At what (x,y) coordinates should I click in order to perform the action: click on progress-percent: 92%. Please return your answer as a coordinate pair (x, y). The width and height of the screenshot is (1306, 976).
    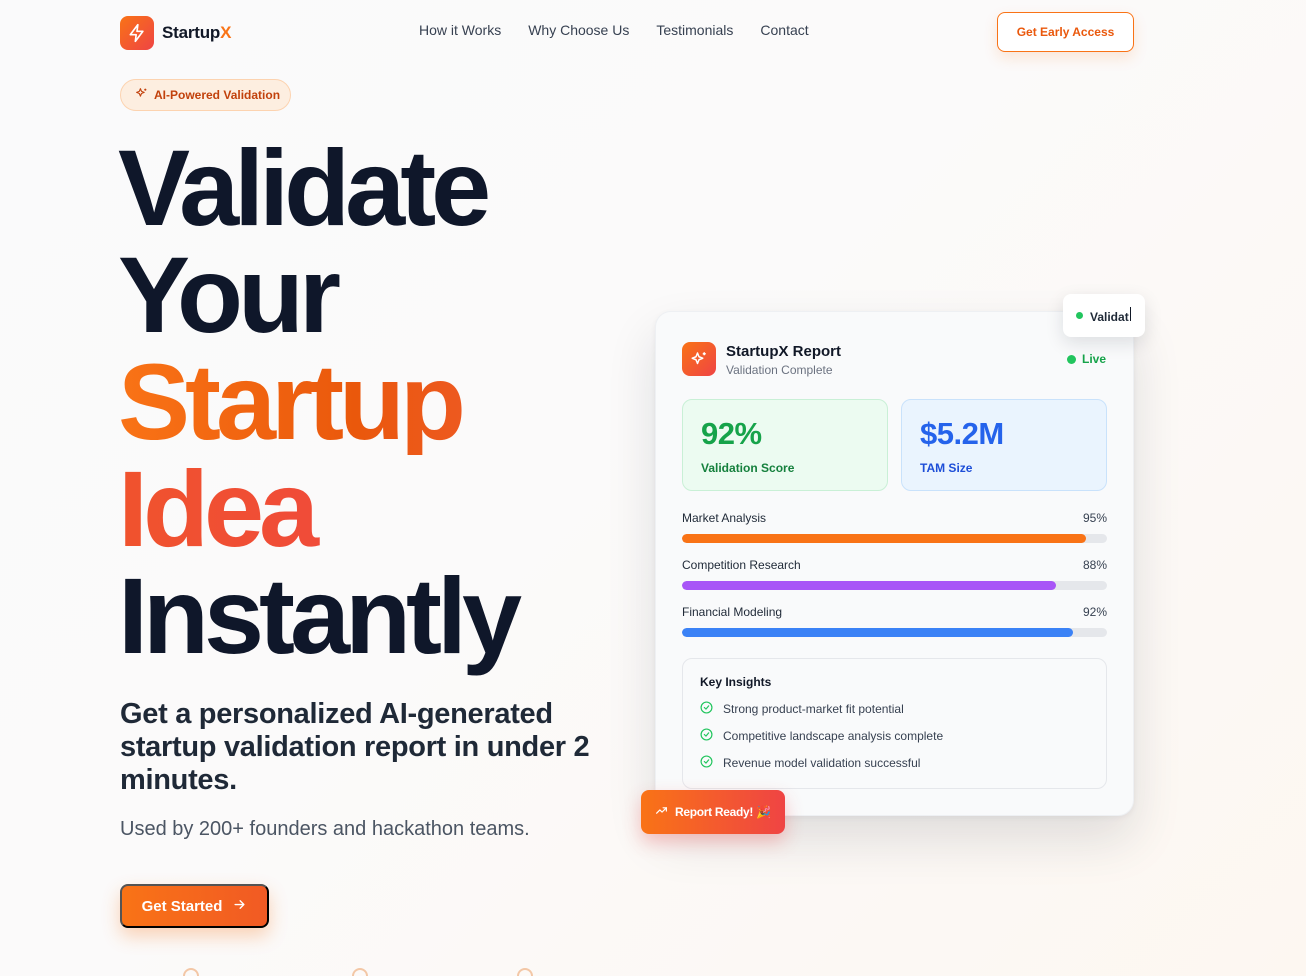
    Looking at the image, I should click on (1094, 612).